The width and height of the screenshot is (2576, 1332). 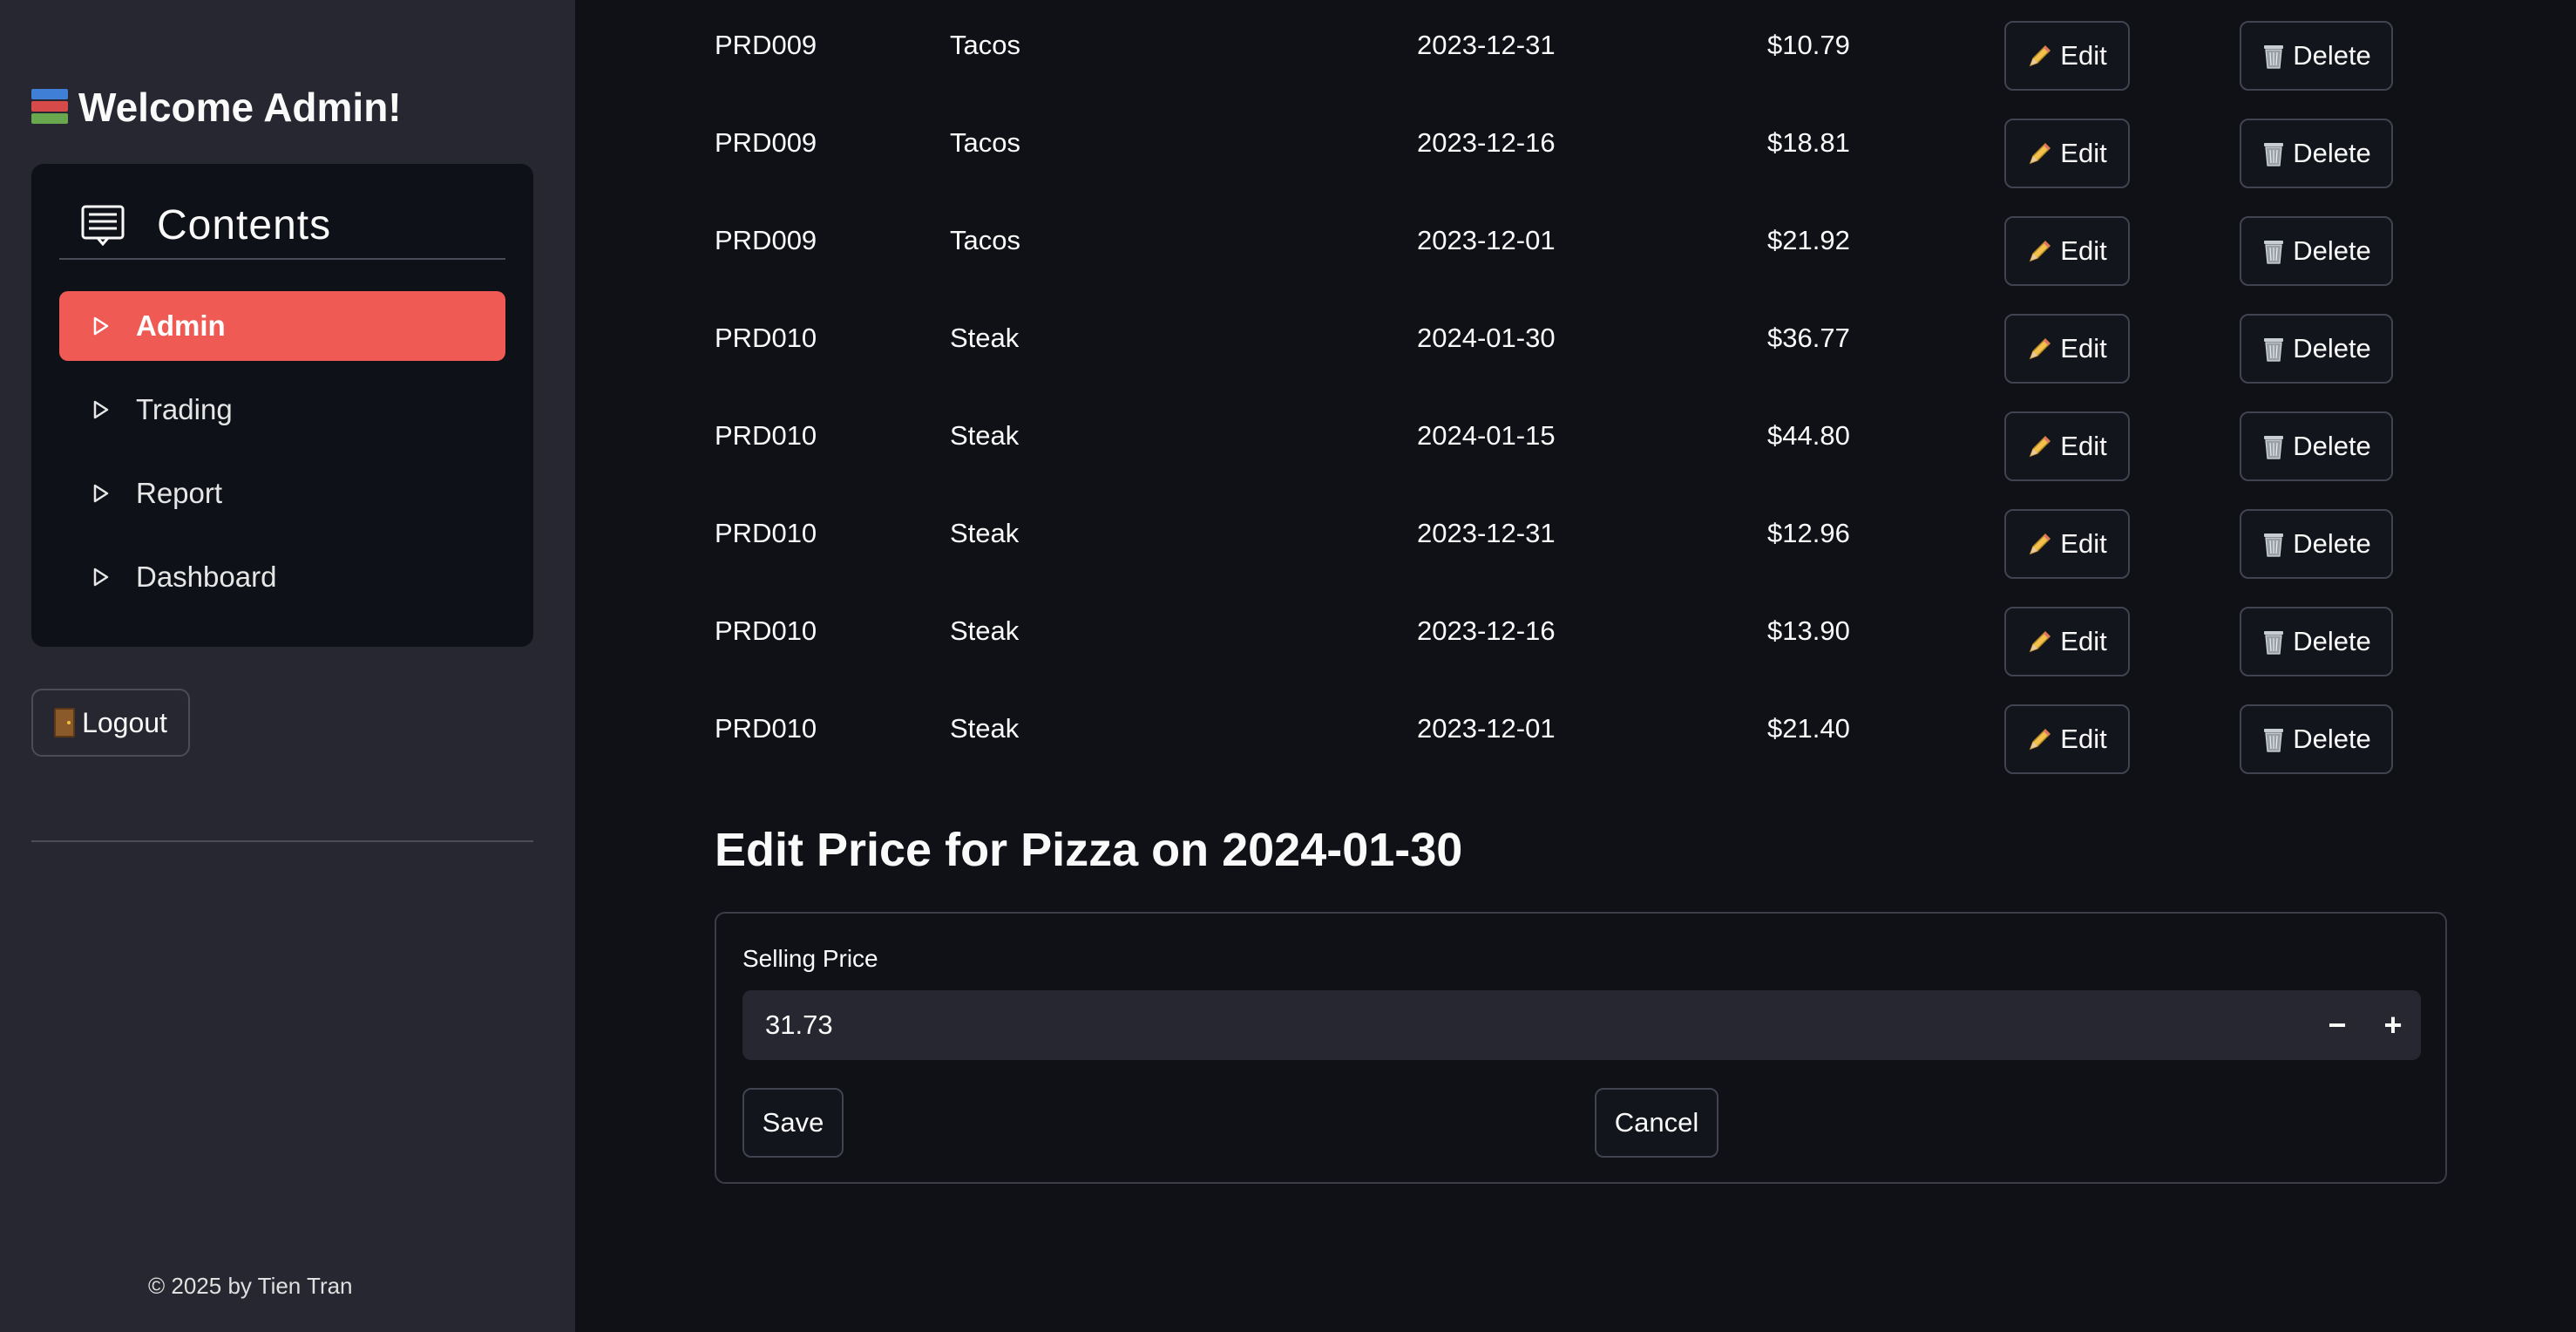 What do you see at coordinates (282, 841) in the screenshot?
I see `sidebar-divider` at bounding box center [282, 841].